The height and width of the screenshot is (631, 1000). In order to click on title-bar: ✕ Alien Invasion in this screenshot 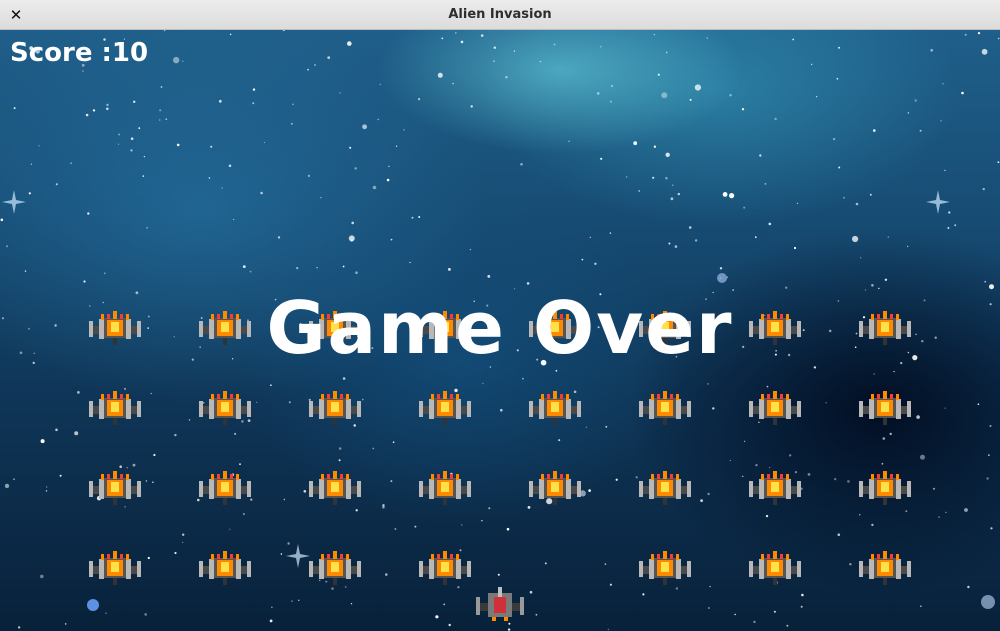, I will do `click(500, 15)`.